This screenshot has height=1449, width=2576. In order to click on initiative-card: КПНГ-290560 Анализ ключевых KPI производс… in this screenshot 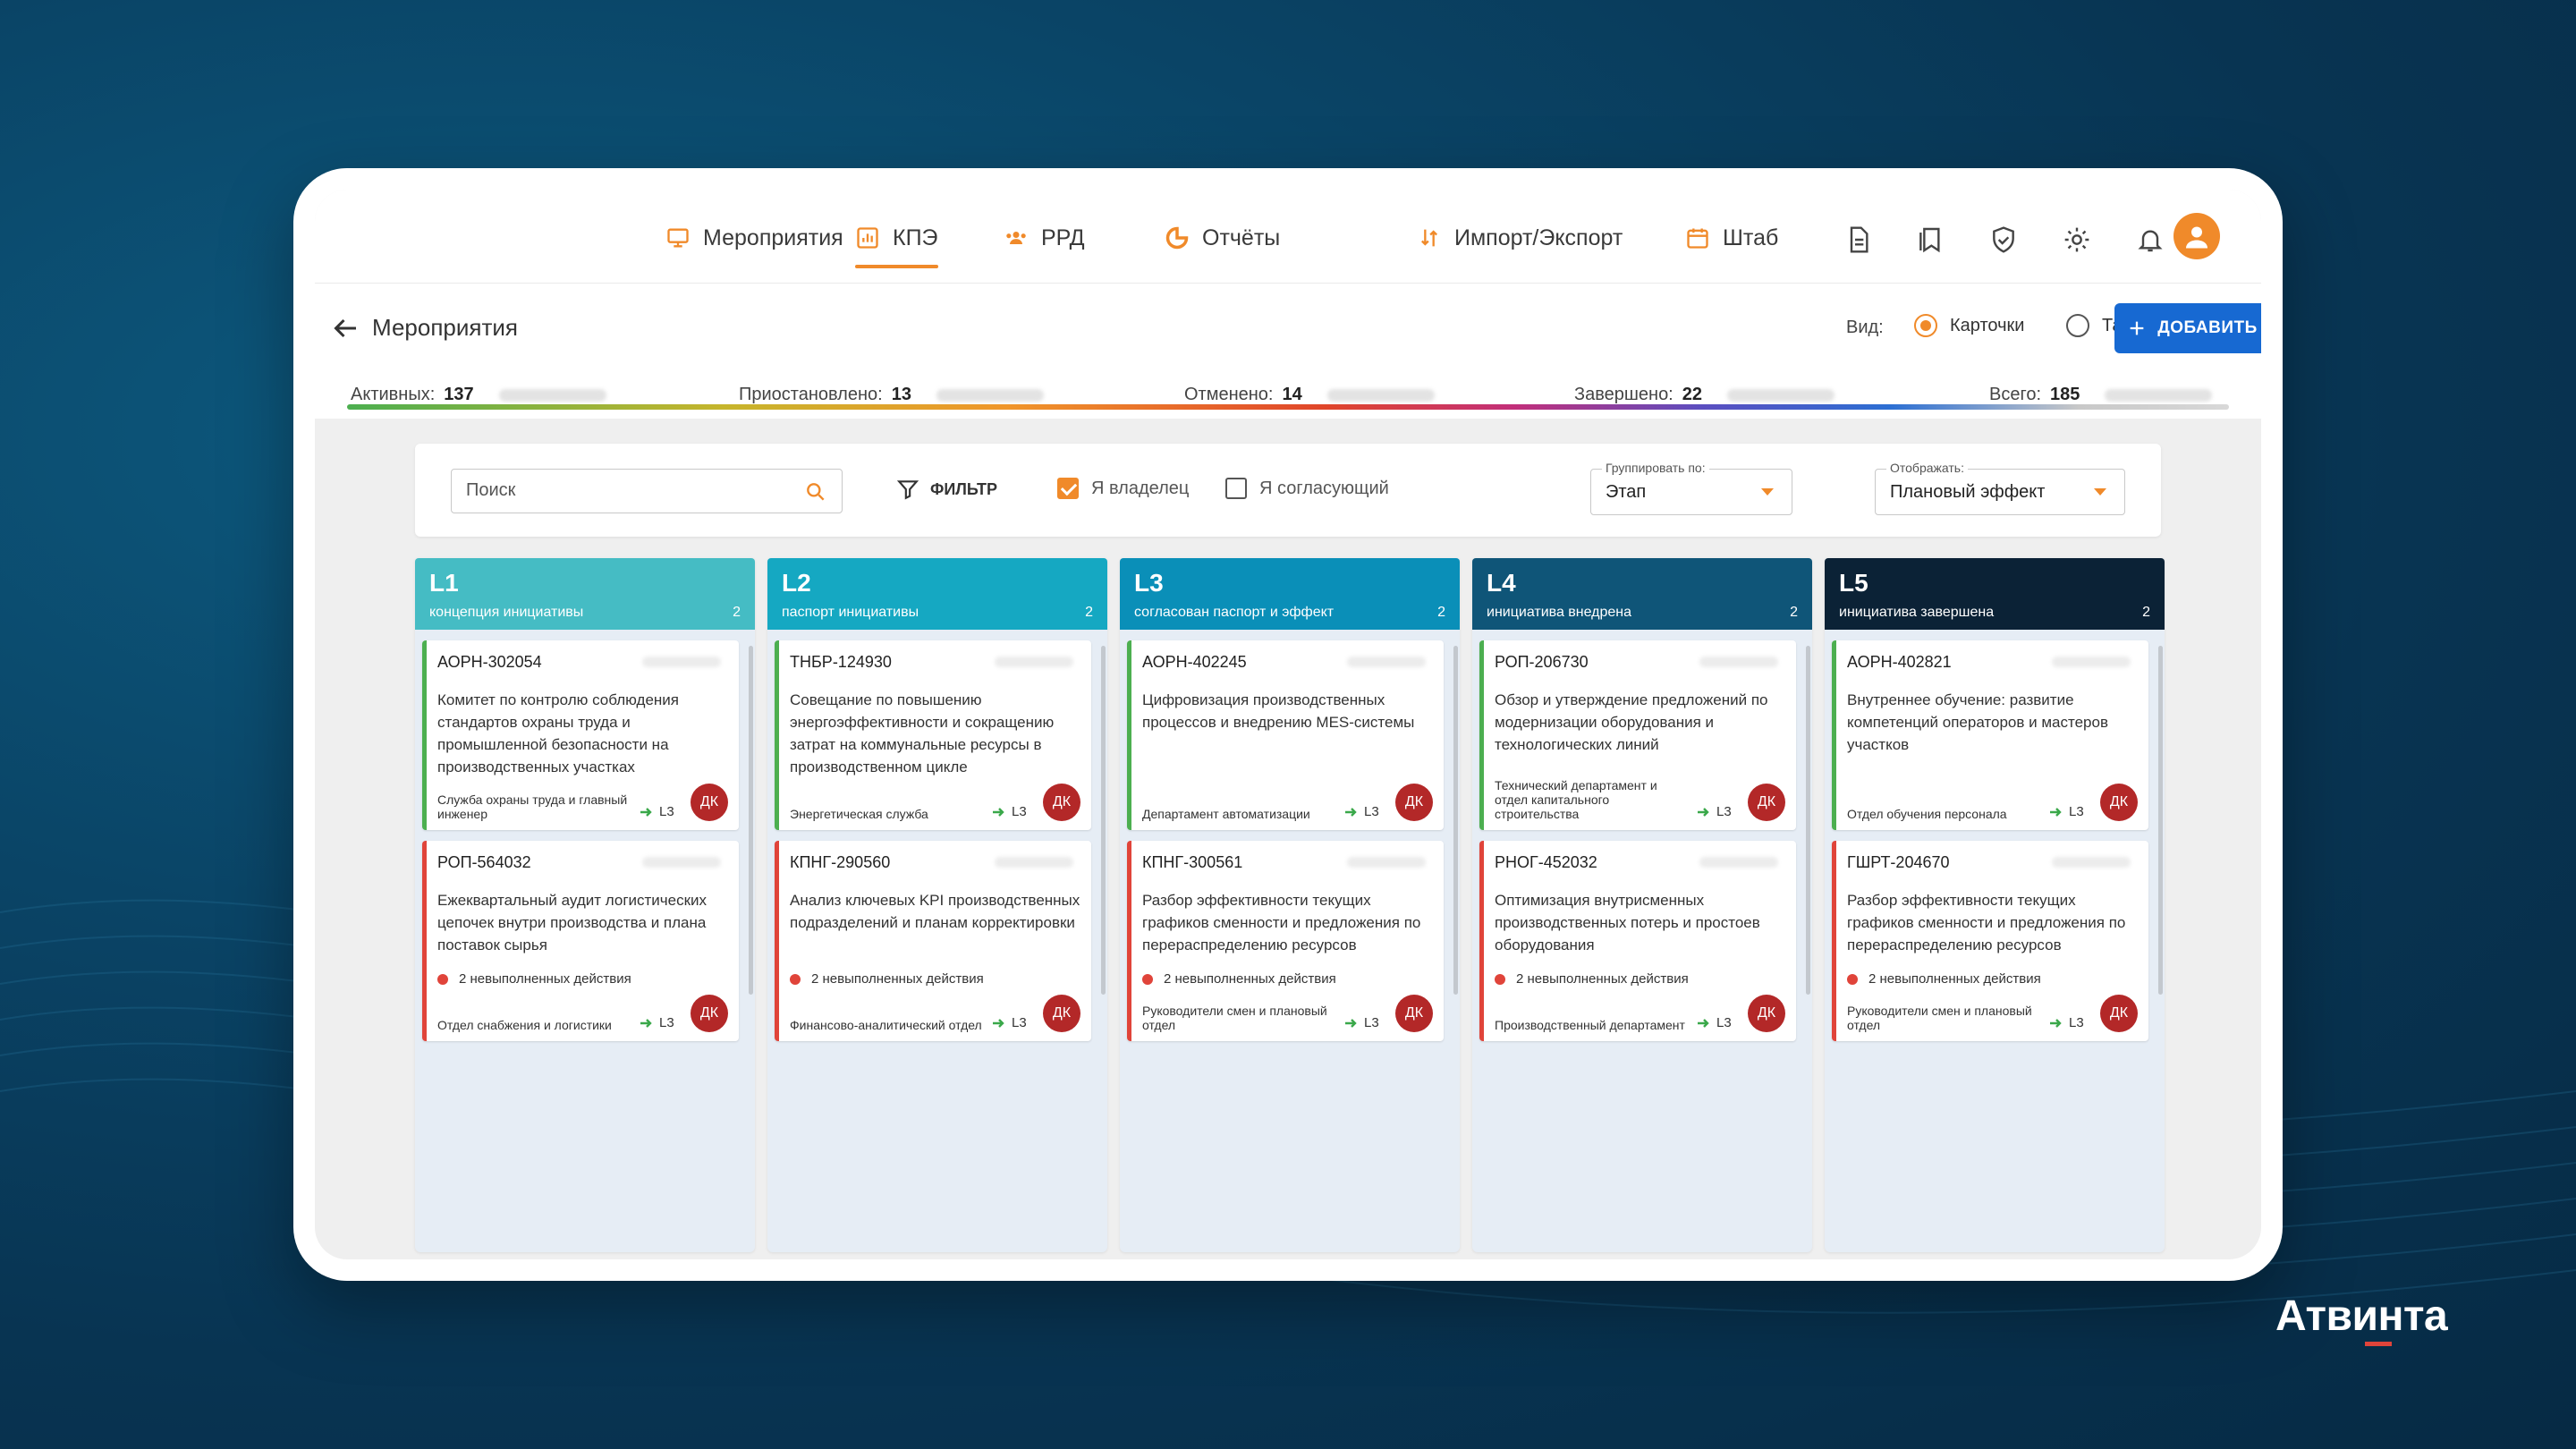, I will do `click(933, 941)`.